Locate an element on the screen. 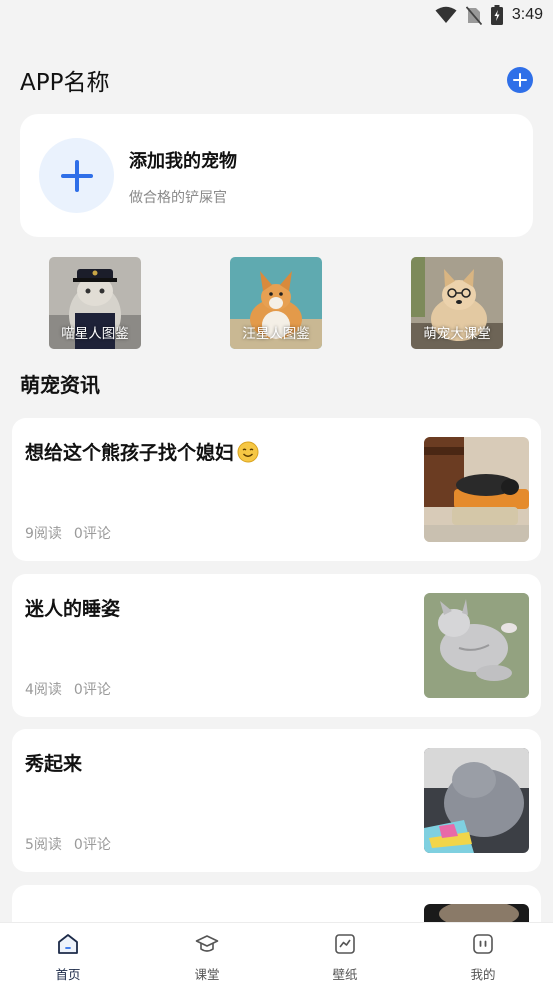 The width and height of the screenshot is (553, 983). plus-circle-icon is located at coordinates (520, 80).